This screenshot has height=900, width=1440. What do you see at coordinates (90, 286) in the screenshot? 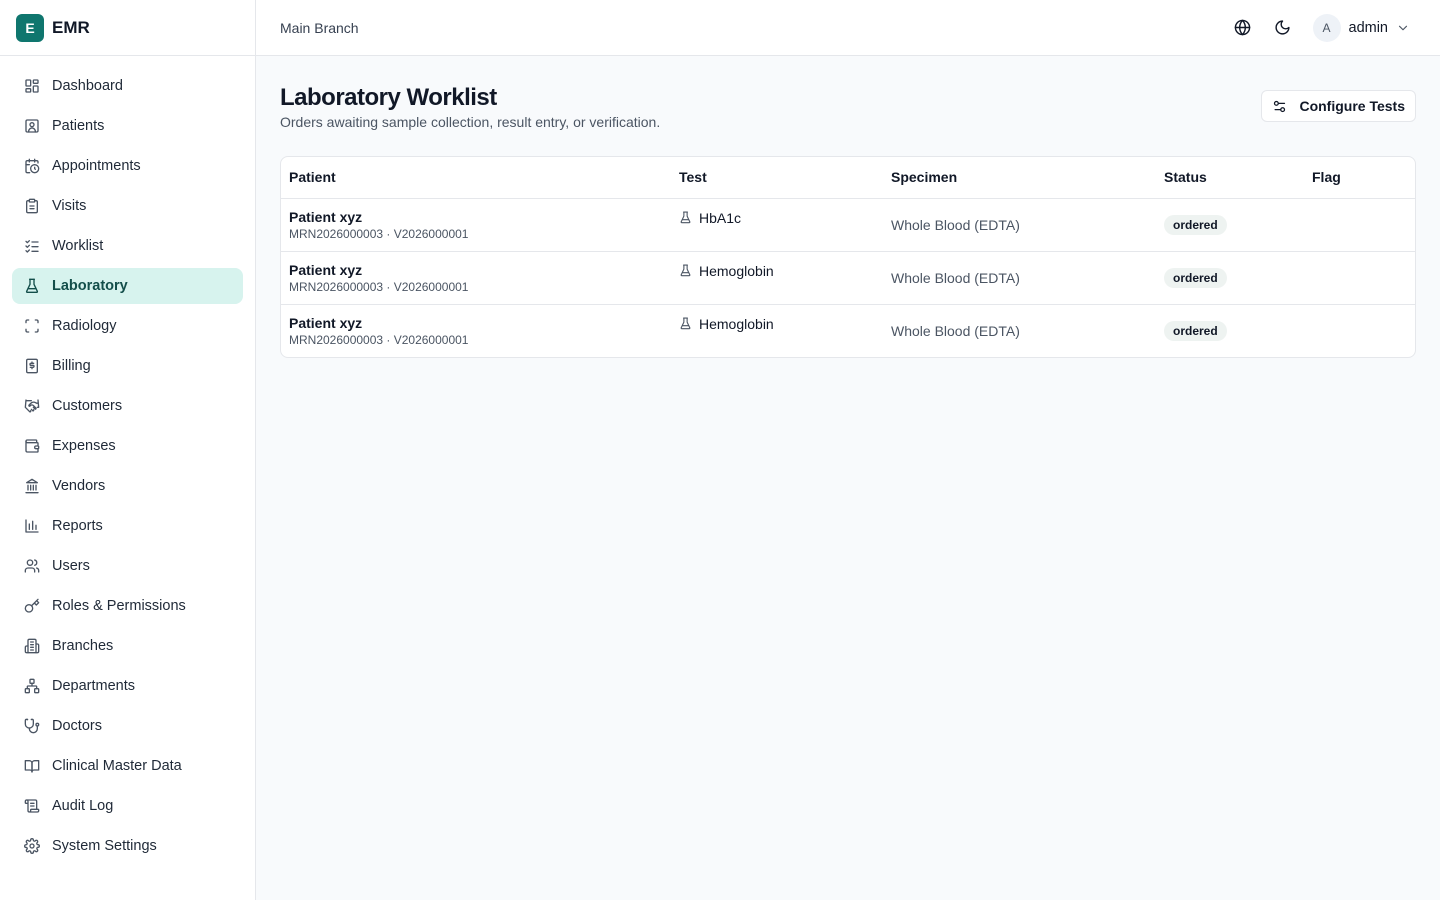
I see `sidebar-item-label: Laboratory` at bounding box center [90, 286].